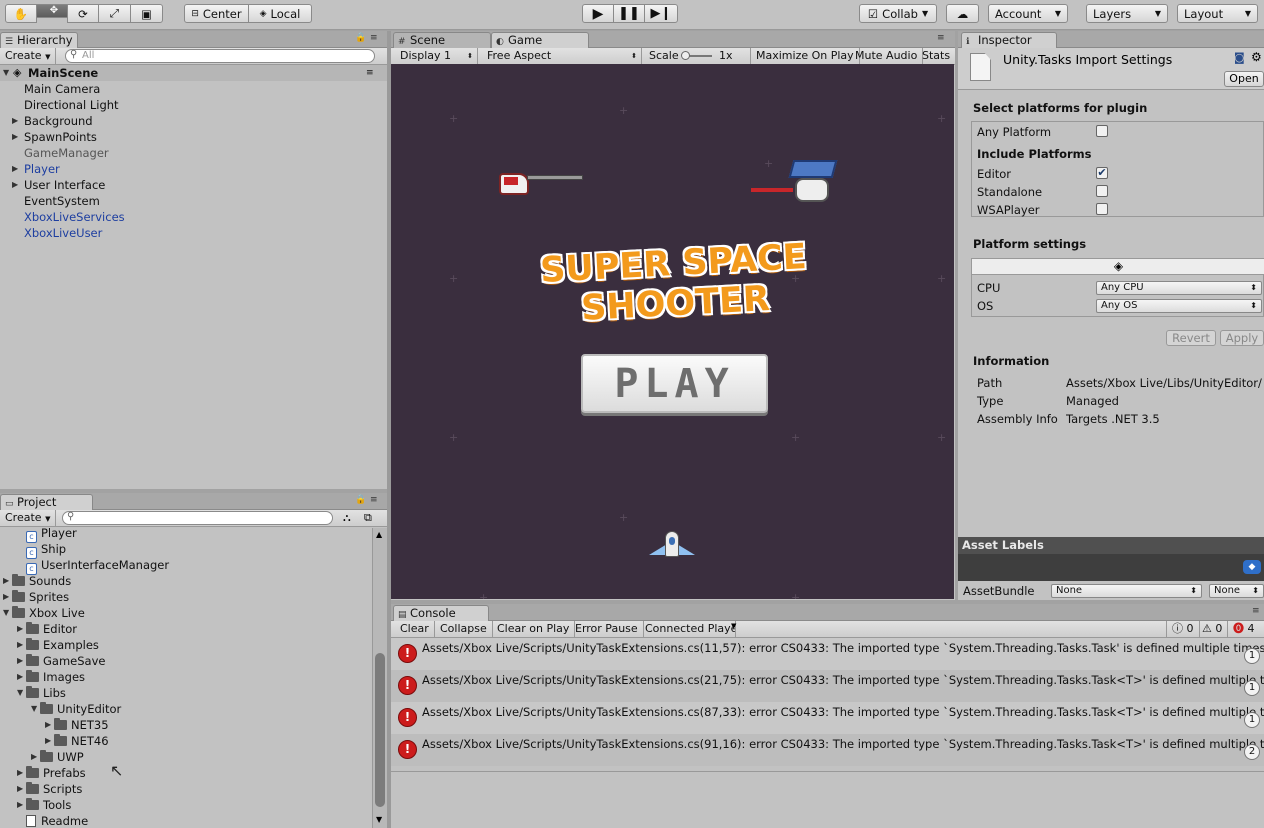 The image size is (1264, 828). Describe the element at coordinates (185, 820) in the screenshot. I see `project-item: Readme` at that location.